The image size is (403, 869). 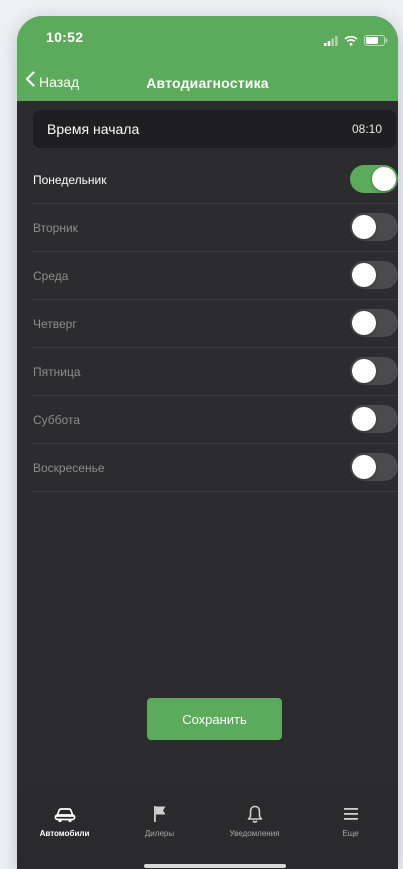 I want to click on toggle-thursday, so click(x=374, y=323).